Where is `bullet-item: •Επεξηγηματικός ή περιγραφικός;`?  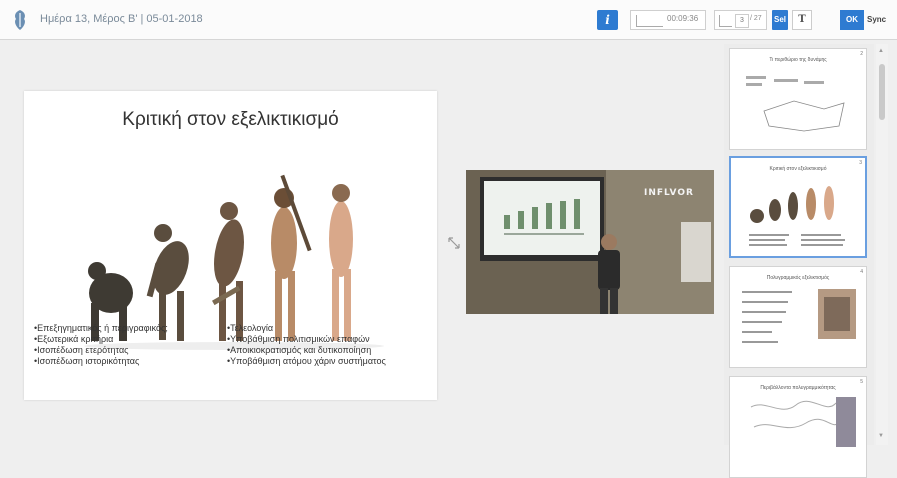 bullet-item: •Επεξηγηματικός ή περιγραφικός; is located at coordinates (101, 328).